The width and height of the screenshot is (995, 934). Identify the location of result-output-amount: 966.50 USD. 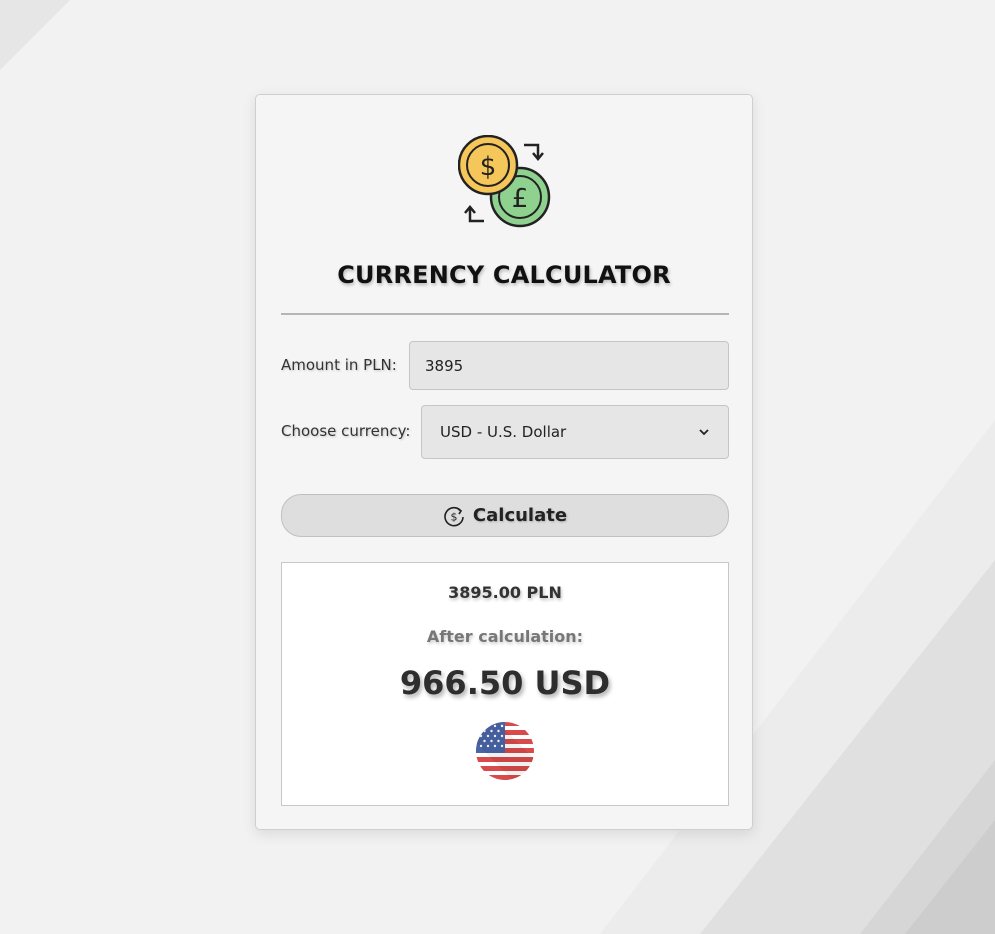
(505, 683).